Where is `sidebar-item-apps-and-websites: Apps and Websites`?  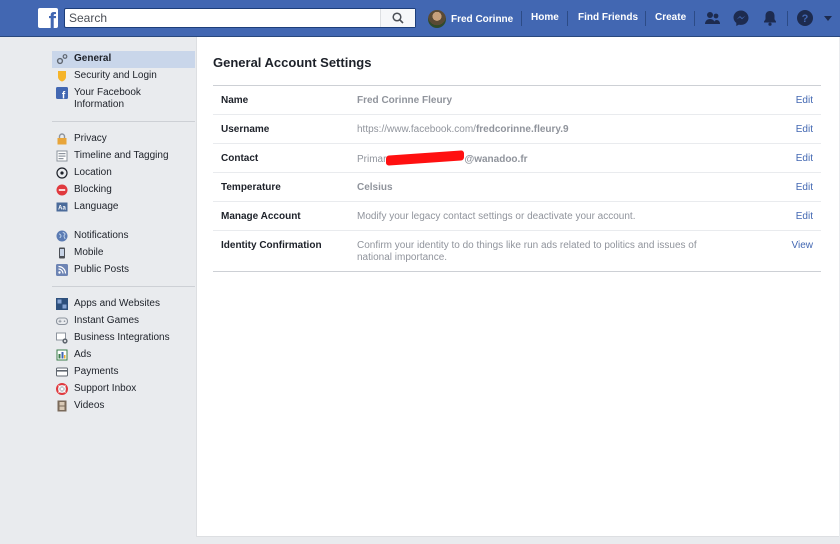
sidebar-item-apps-and-websites: Apps and Websites is located at coordinates (123, 304).